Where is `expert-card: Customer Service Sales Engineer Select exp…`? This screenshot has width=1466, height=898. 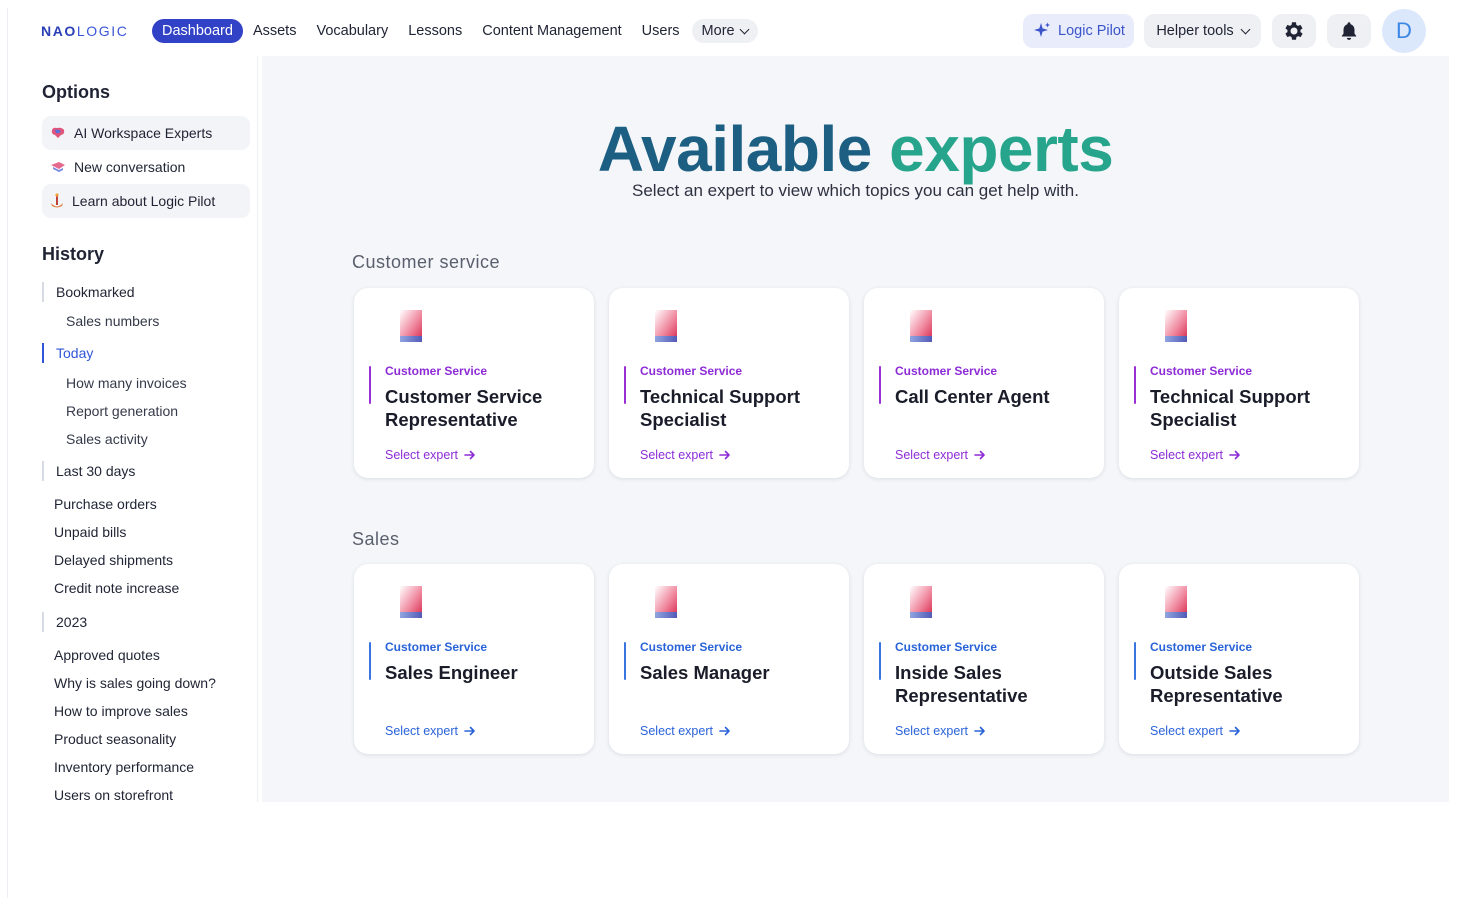
expert-card: Customer Service Sales Engineer Select exp… is located at coordinates (474, 659).